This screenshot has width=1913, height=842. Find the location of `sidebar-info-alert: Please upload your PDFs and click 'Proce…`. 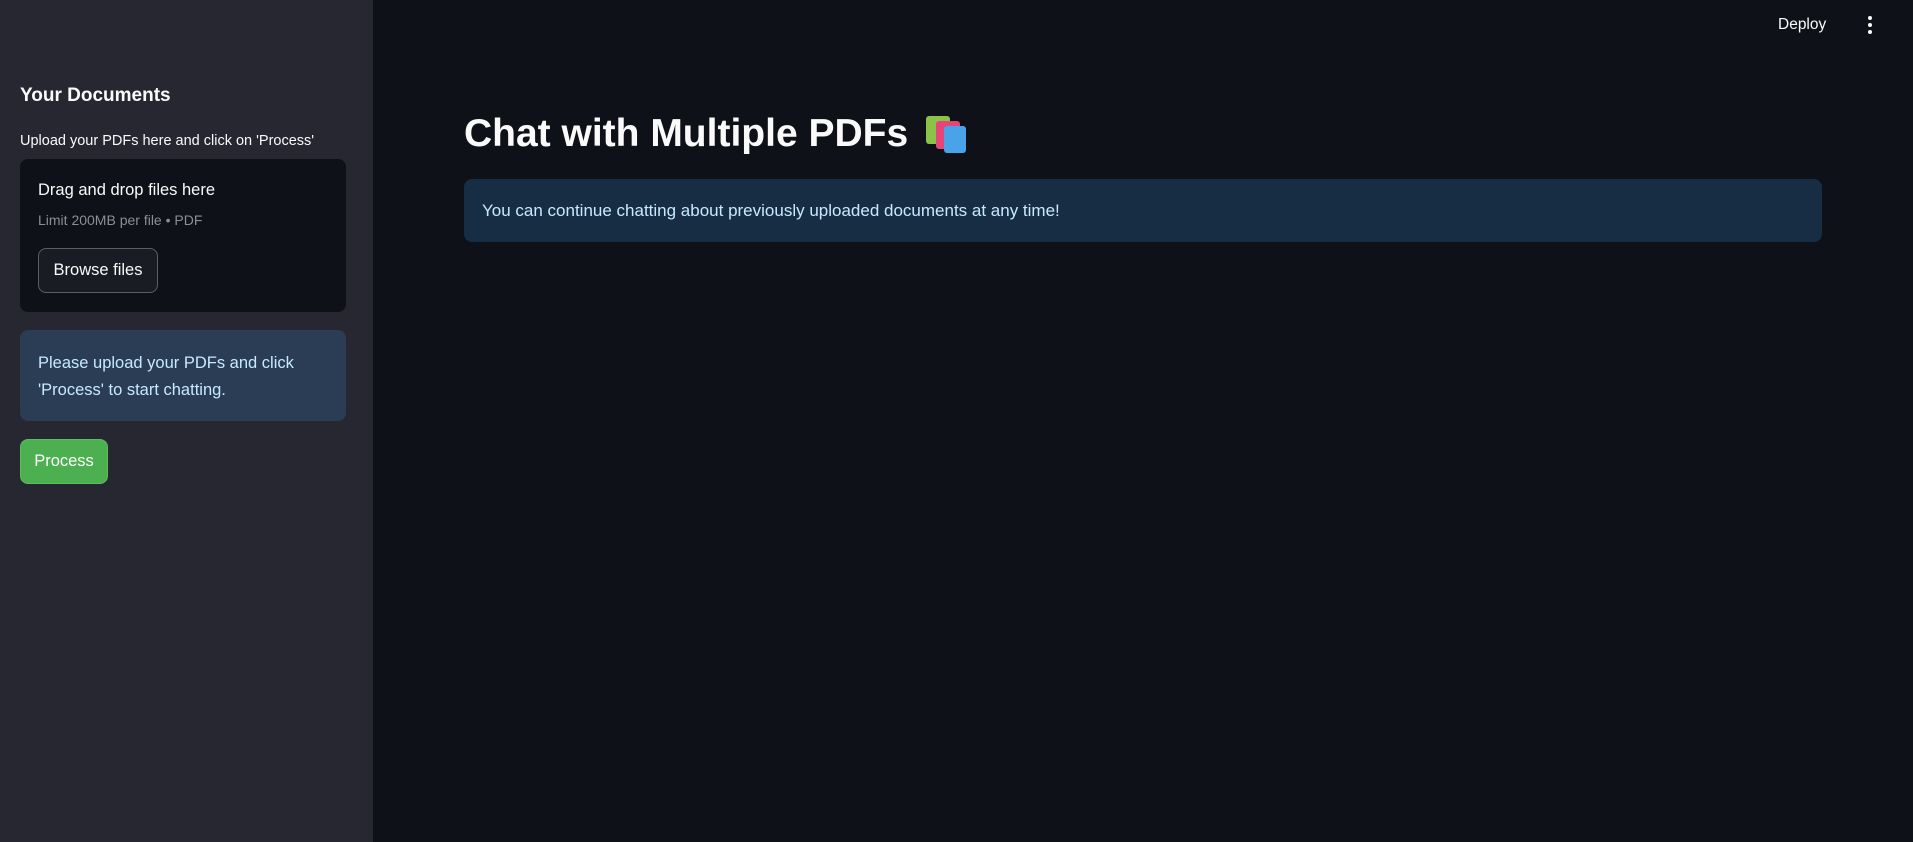

sidebar-info-alert: Please upload your PDFs and click 'Proce… is located at coordinates (183, 375).